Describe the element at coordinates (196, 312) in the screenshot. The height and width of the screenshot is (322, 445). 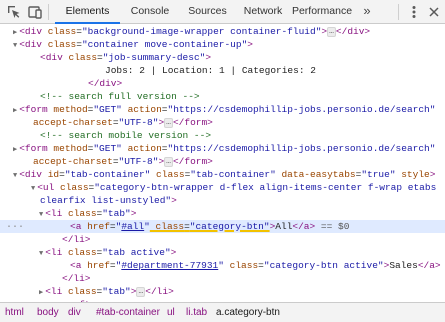
I see `breadcrumb-item: li.tab` at that location.